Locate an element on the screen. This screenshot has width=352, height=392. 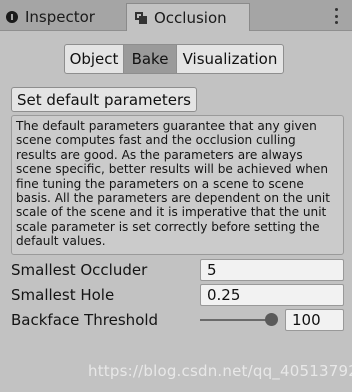
mode-object-button: Object is located at coordinates (94, 59).